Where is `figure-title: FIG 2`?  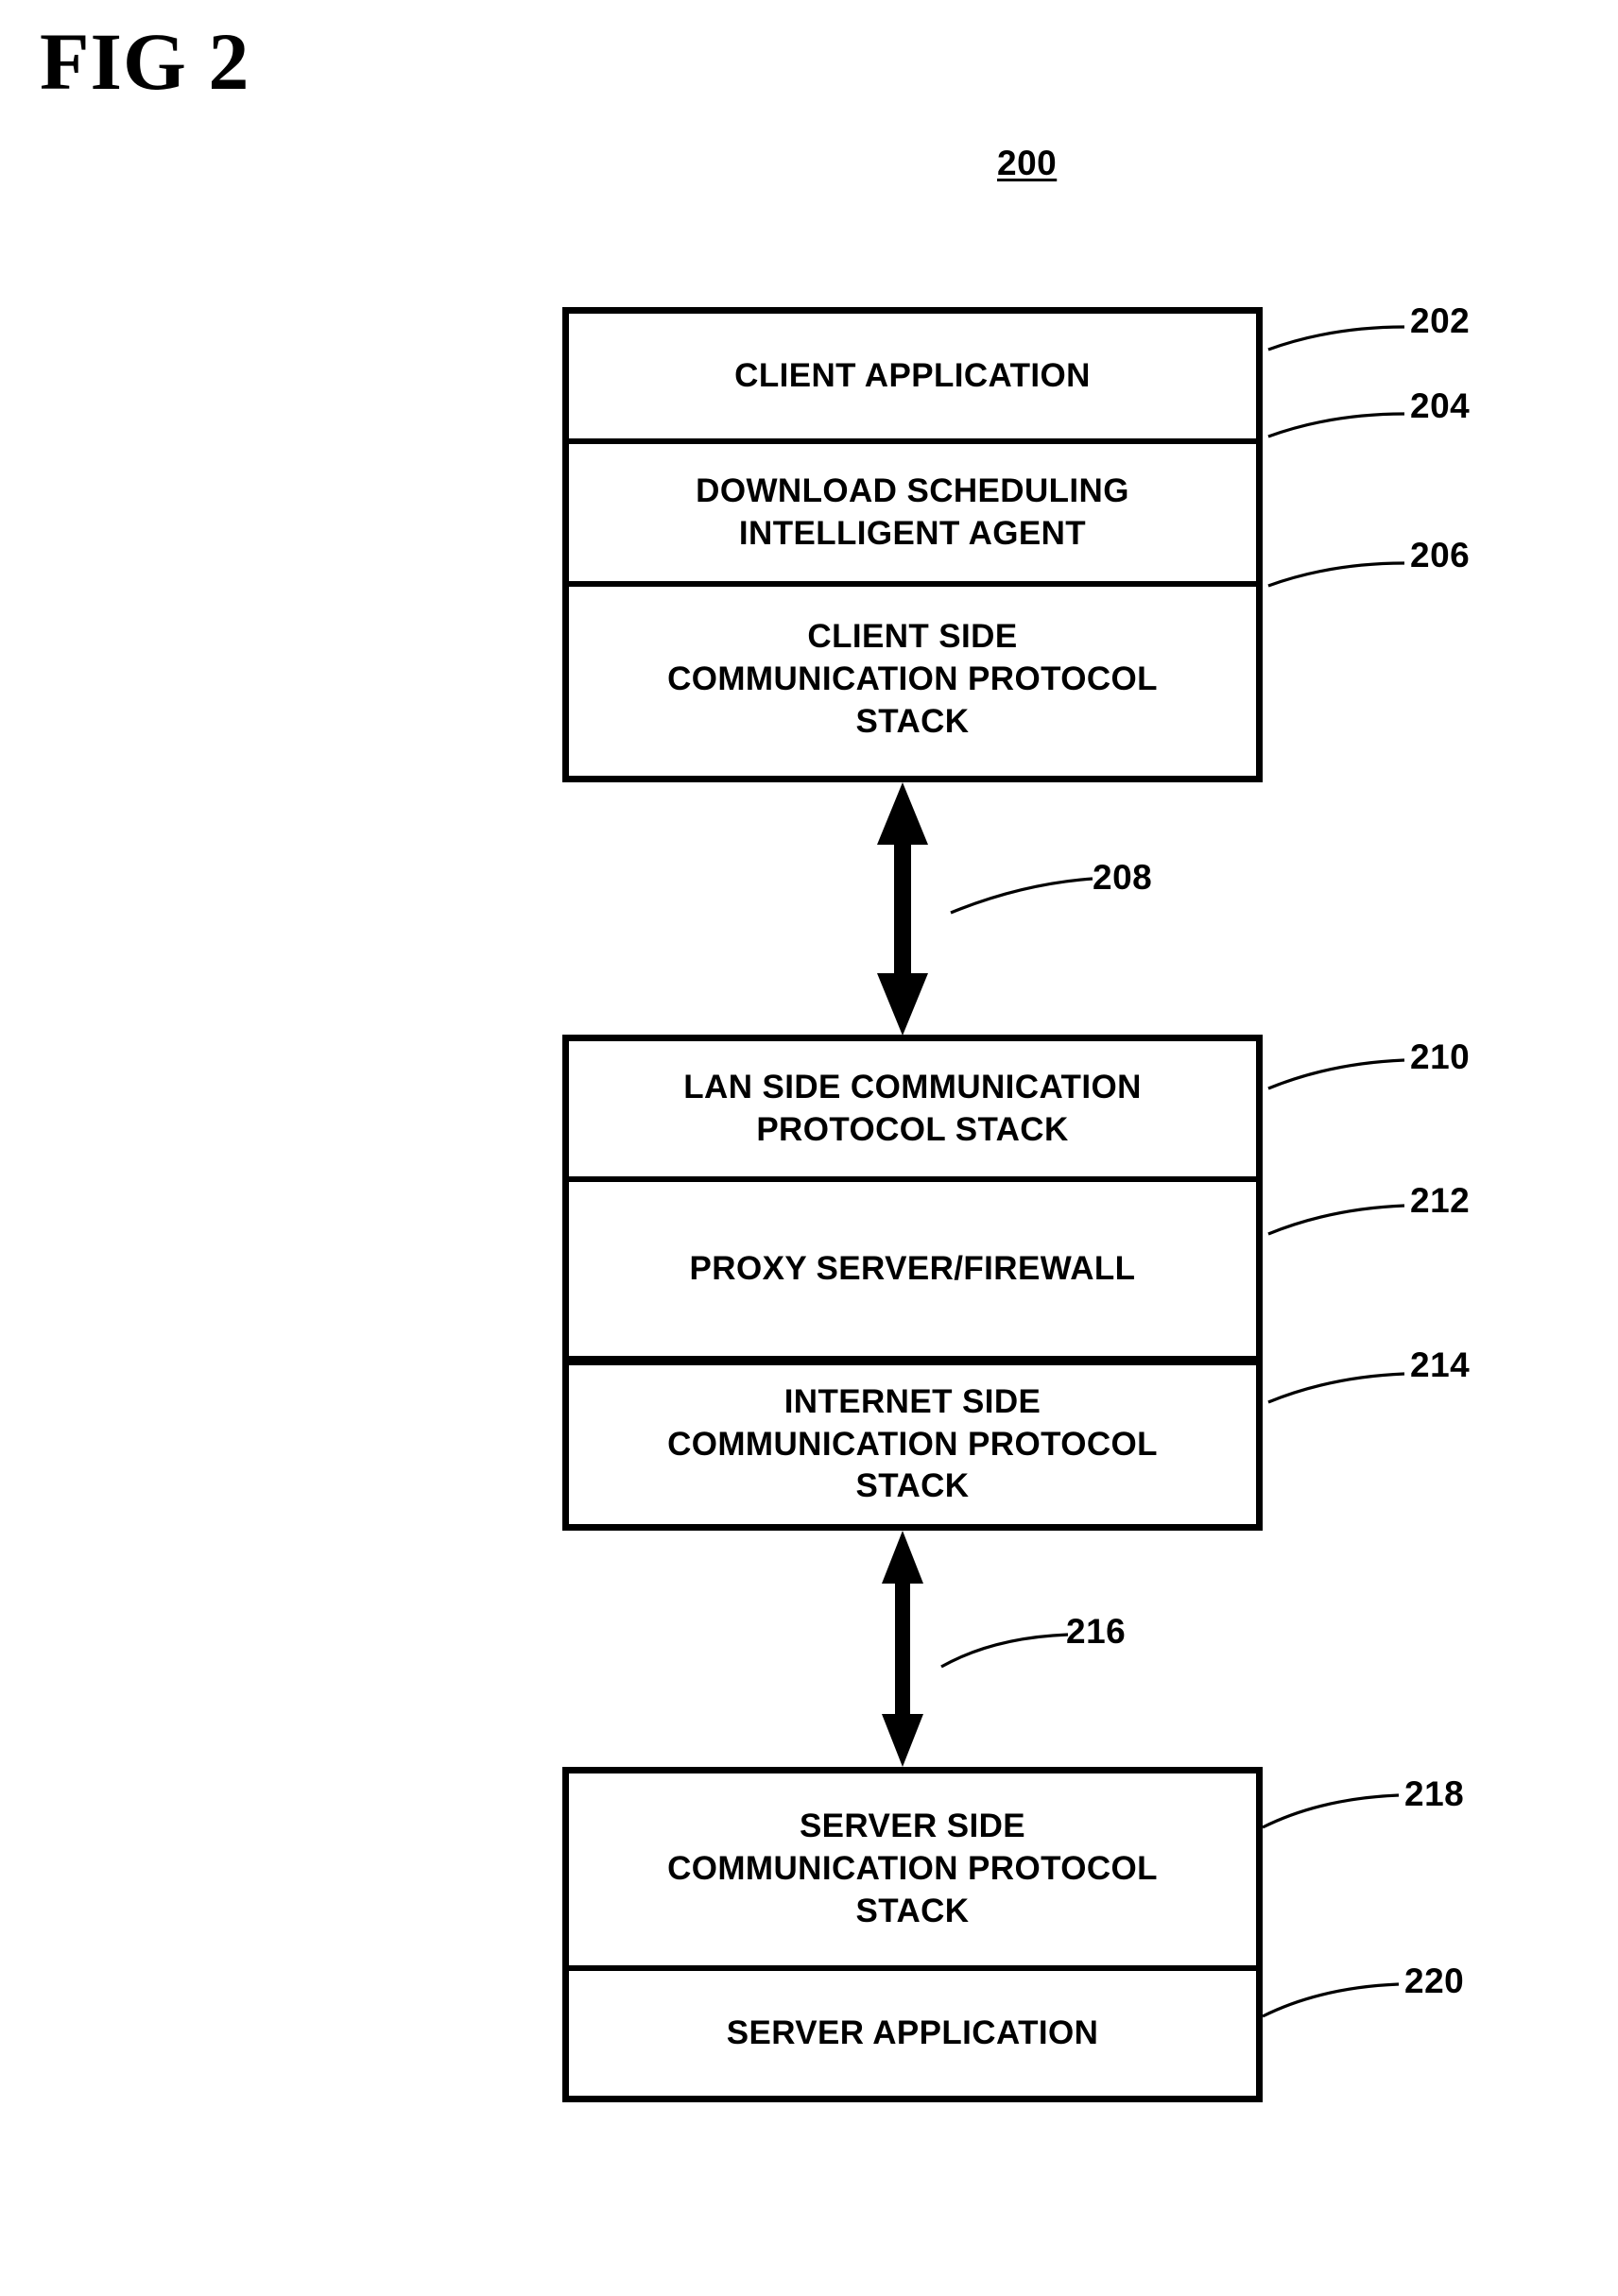
figure-title: FIG 2 is located at coordinates (145, 62).